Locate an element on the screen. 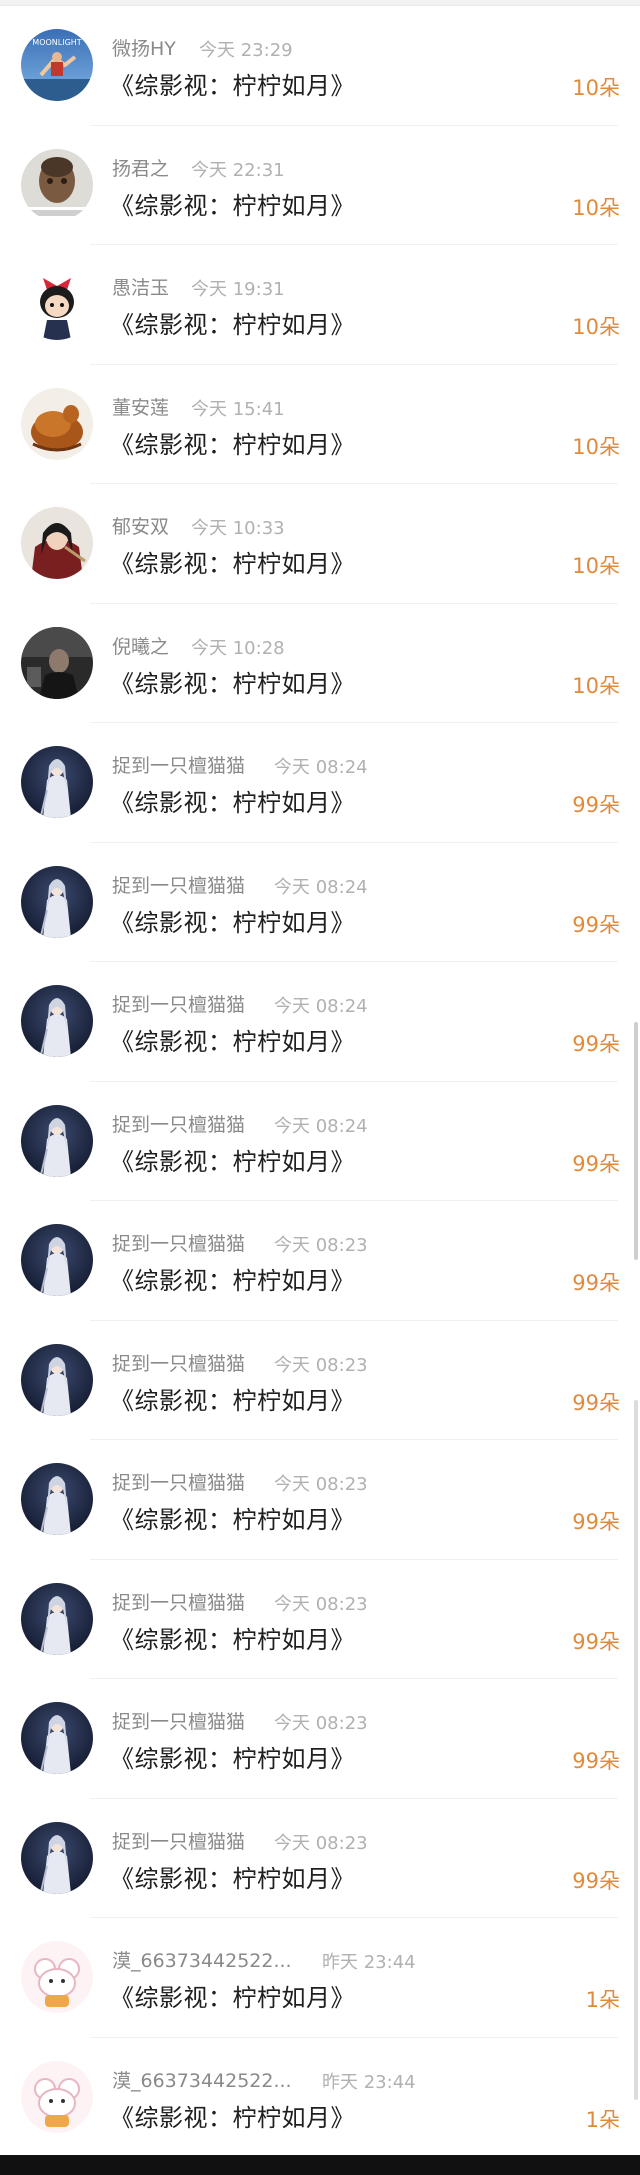 This screenshot has height=2175, width=640. list-item: MOONLIGHT 微扬HY 今天 23:29 《综影视：柠柠如月》 10朵 is located at coordinates (320, 66).